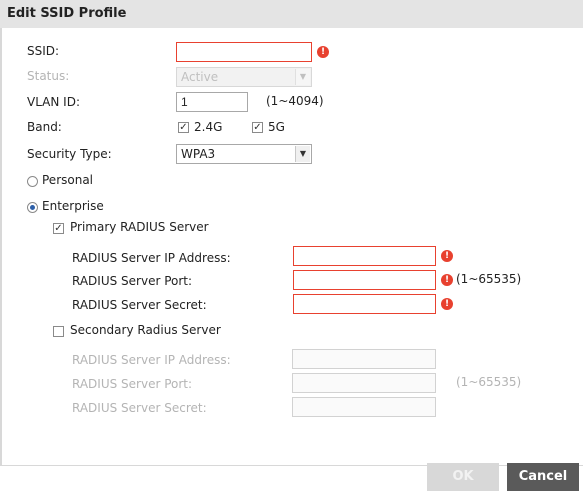  What do you see at coordinates (463, 477) in the screenshot?
I see `ok-button: OK` at bounding box center [463, 477].